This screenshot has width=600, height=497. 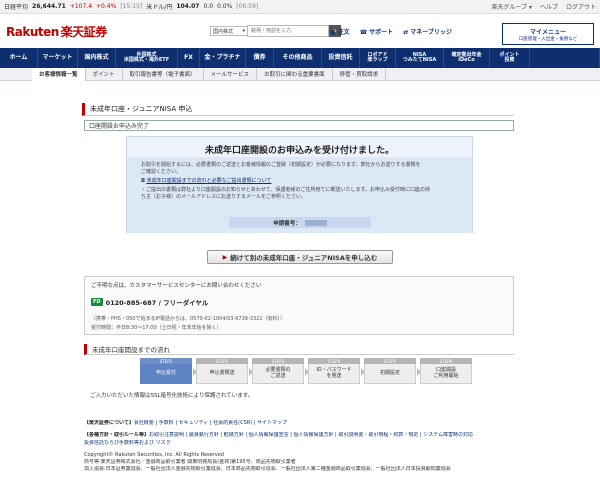 I want to click on ssl-note: ご入力いただいた情報はSSL暗号化技術により保護されています。, so click(x=172, y=396).